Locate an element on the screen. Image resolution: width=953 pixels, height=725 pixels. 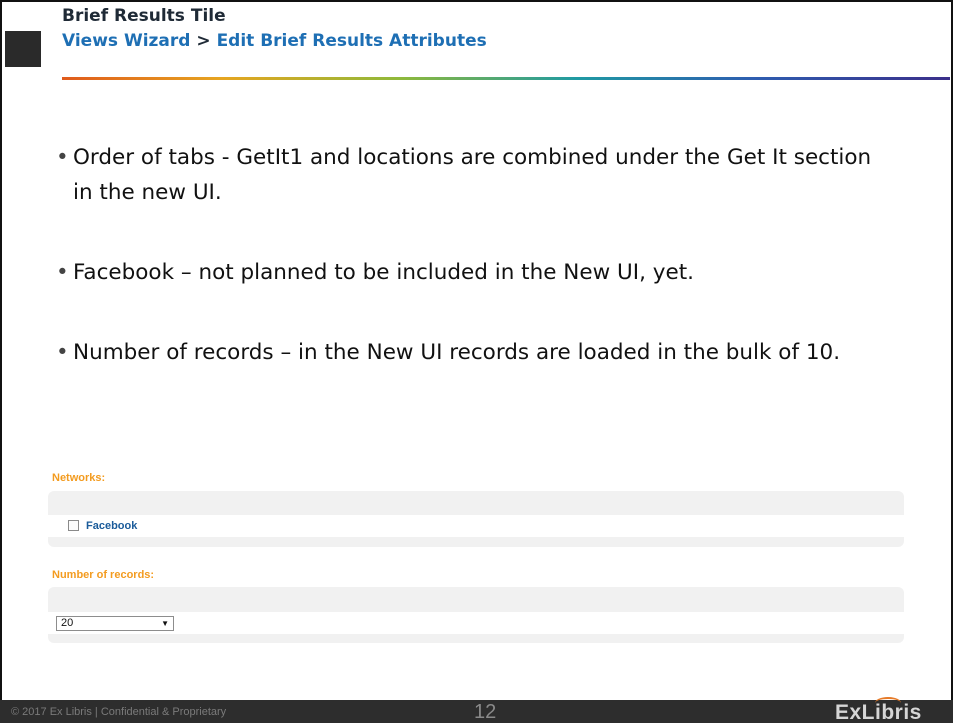
chevron-down-icon: ▼ is located at coordinates (165, 623).